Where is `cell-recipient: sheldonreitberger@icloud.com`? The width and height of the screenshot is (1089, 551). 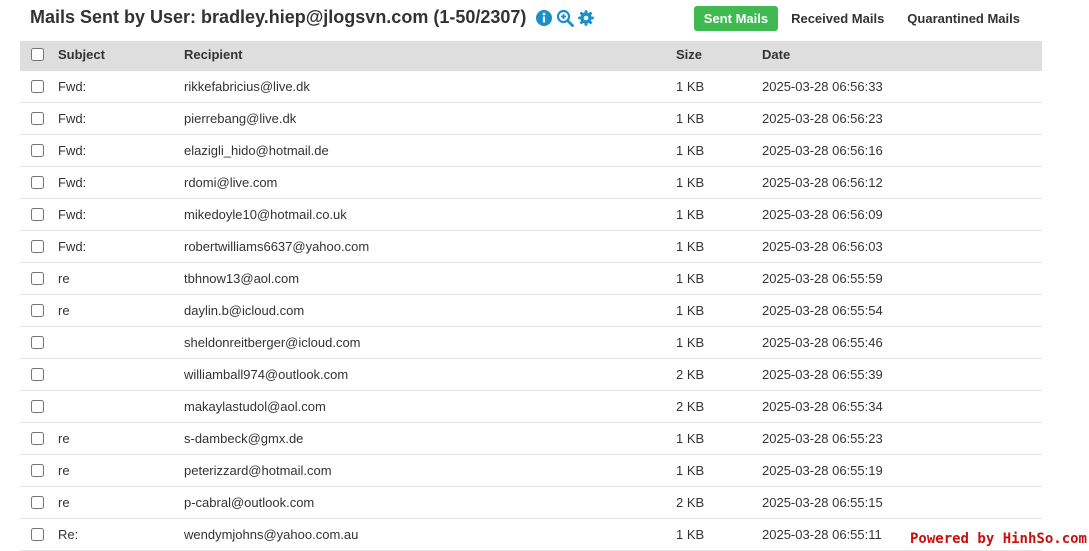 cell-recipient: sheldonreitberger@icloud.com is located at coordinates (272, 342).